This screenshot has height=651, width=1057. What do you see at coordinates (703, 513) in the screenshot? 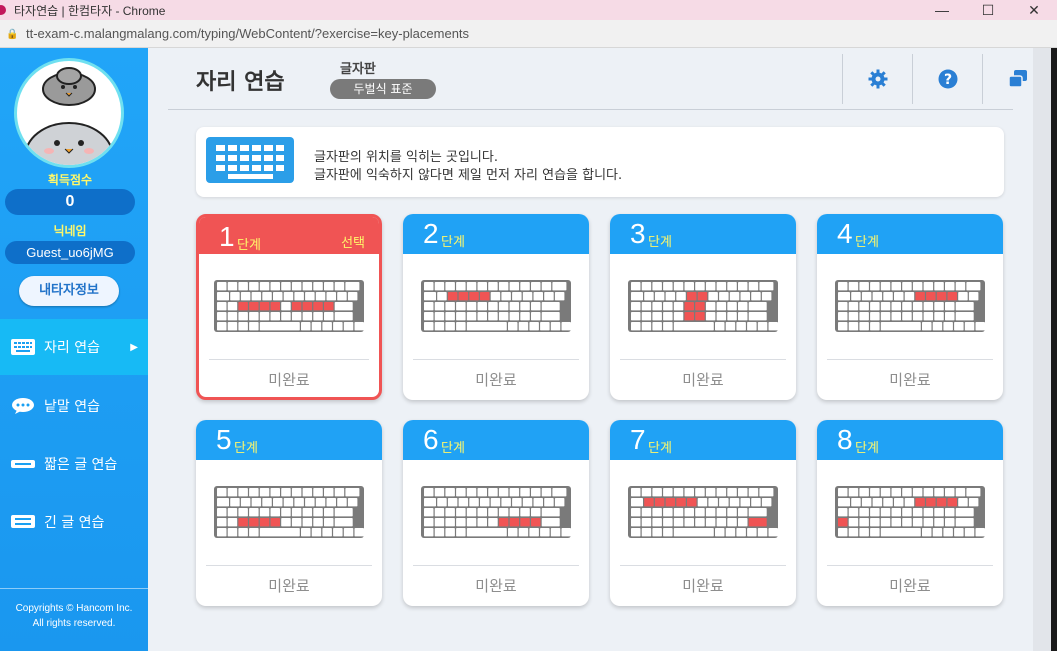
I see `stage-card-7: 7 단계 미완료` at bounding box center [703, 513].